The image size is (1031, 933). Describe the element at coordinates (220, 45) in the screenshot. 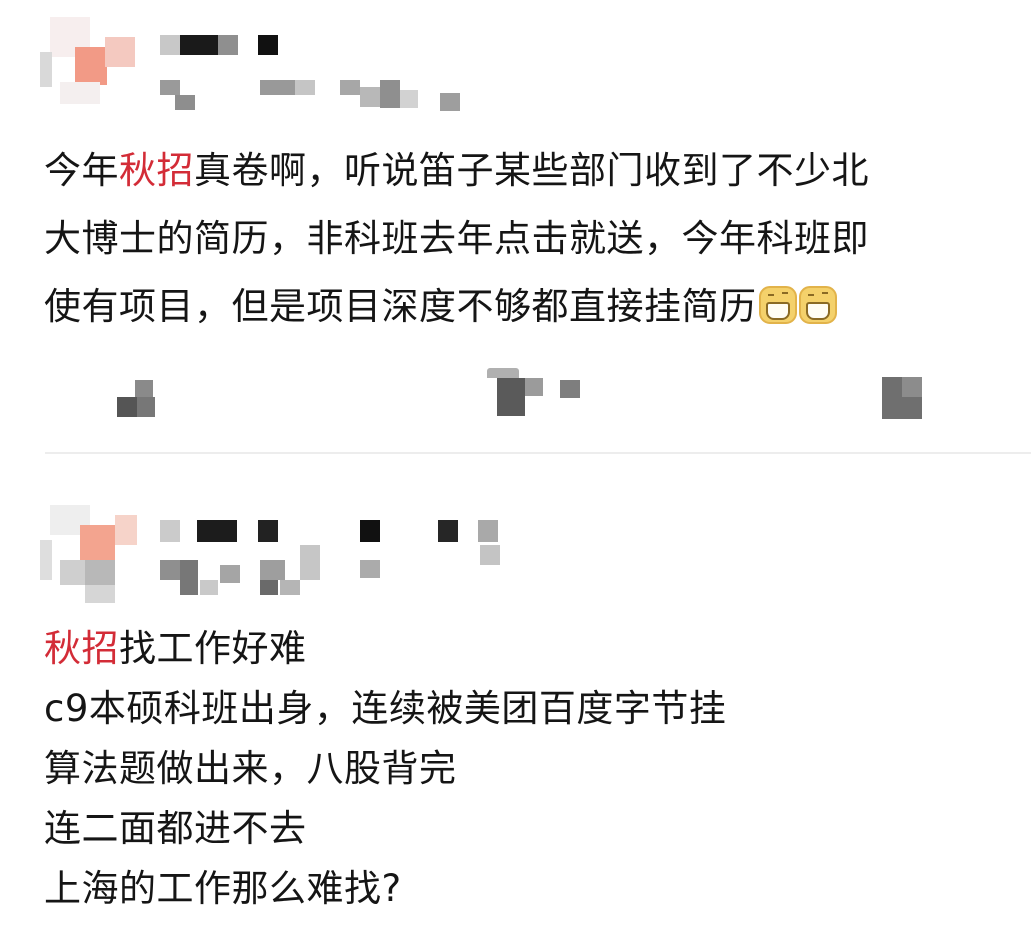

I see `username` at that location.